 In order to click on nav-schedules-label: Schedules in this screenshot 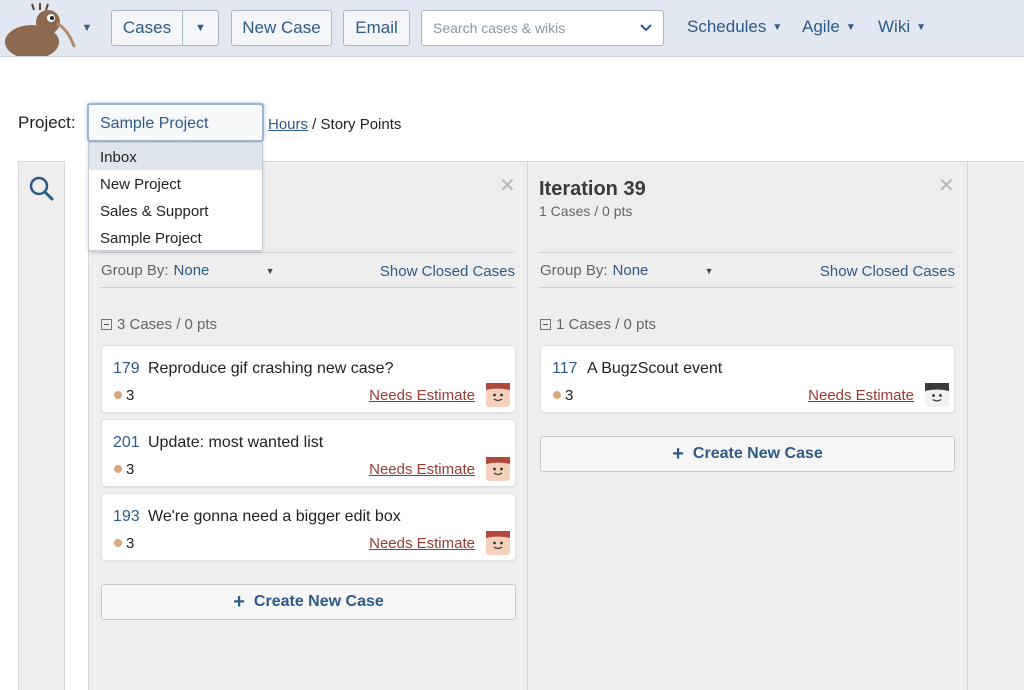, I will do `click(727, 26)`.